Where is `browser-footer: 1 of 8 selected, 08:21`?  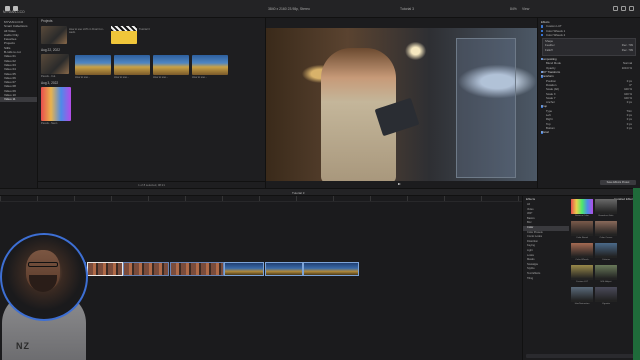 browser-footer: 1 of 8 selected, 08:21 is located at coordinates (151, 184).